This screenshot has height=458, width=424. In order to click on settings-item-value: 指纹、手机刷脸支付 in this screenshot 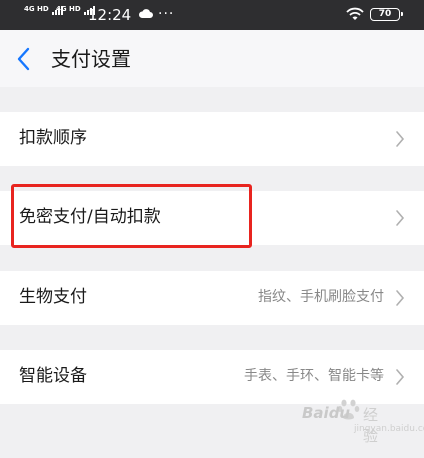, I will do `click(321, 297)`.